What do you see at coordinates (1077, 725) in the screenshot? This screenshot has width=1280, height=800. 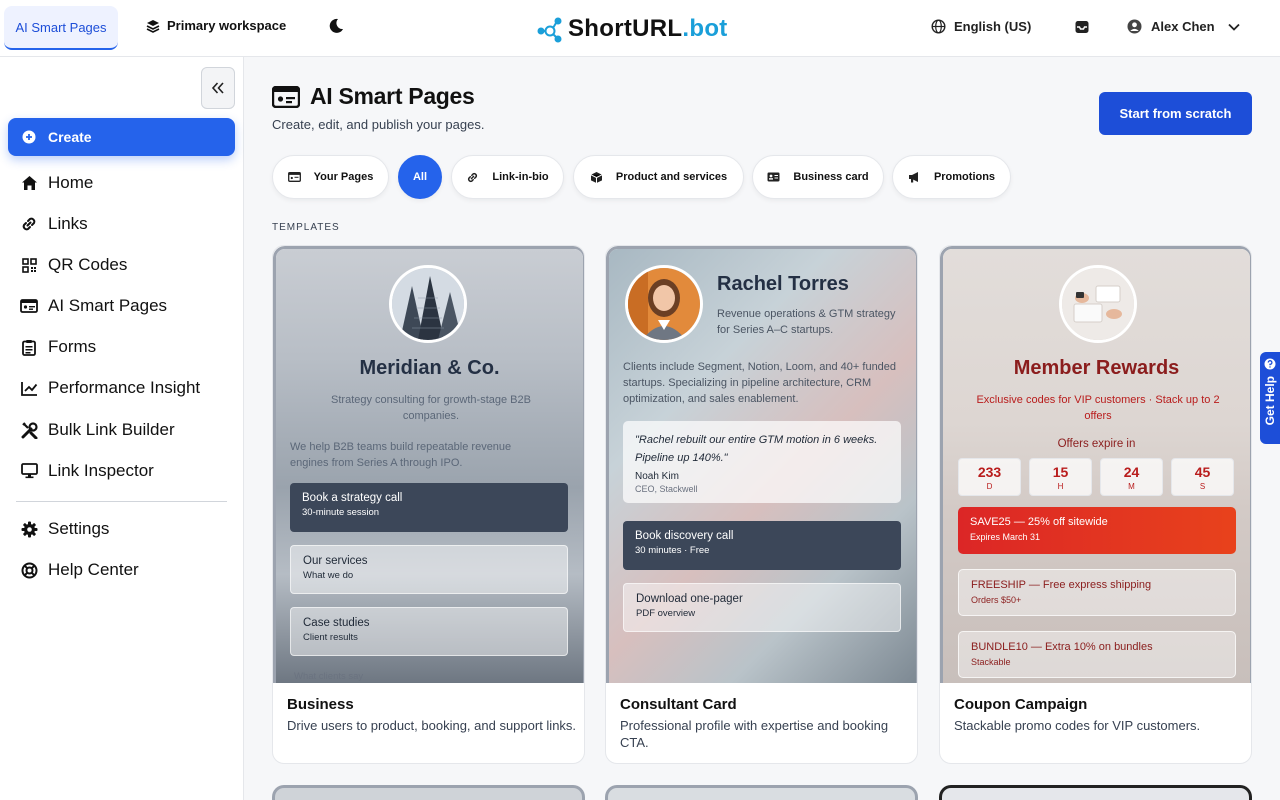 I see `card-description: Stackable promo codes for VIP customers.` at bounding box center [1077, 725].